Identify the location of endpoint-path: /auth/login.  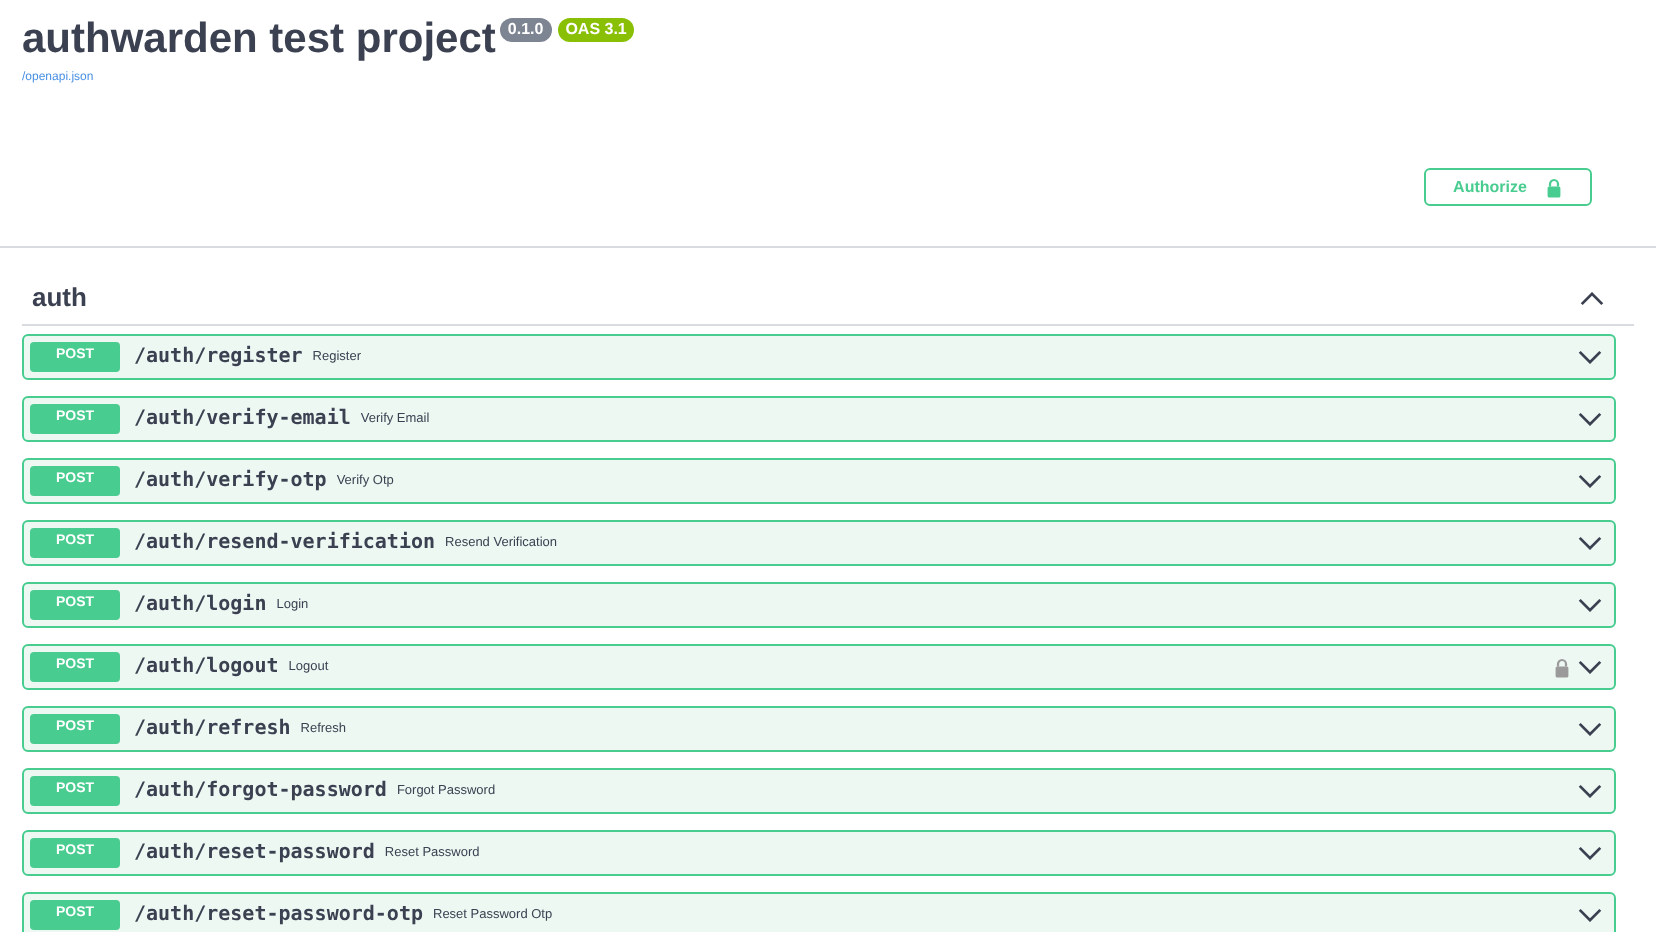
(200, 605).